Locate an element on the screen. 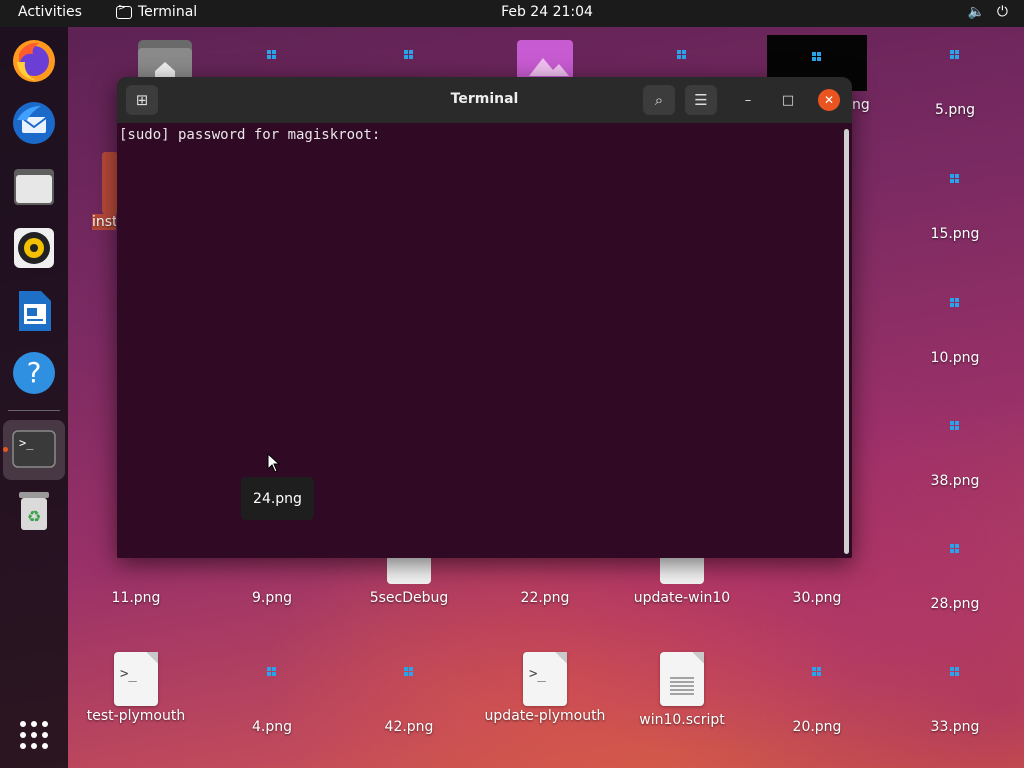 The image size is (1024, 768). desktop-file-label: update-plymouth is located at coordinates (545, 716).